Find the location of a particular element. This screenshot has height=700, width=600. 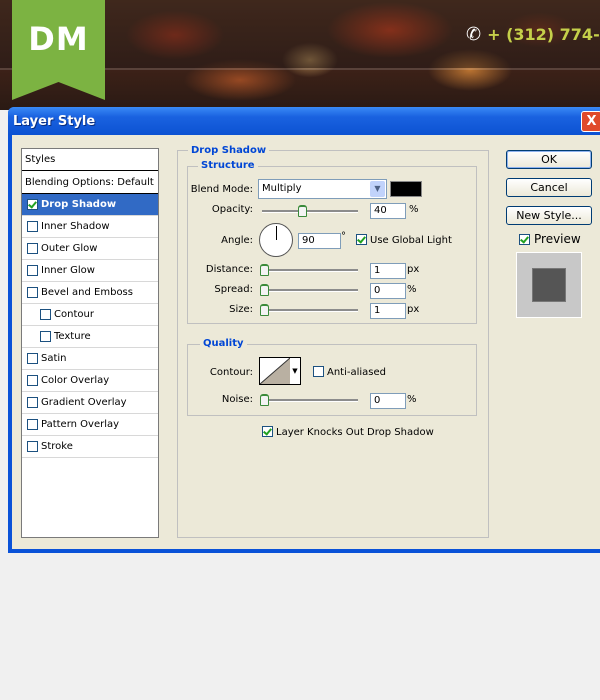

style-label: Inner Shadow is located at coordinates (75, 226).